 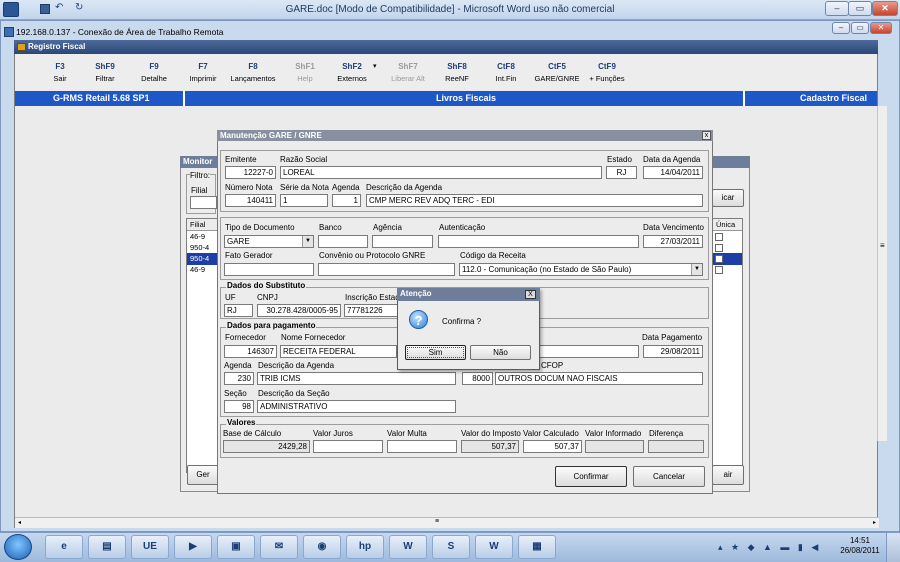 What do you see at coordinates (557, 72) in the screenshot?
I see `toolbar-button-gare-gnre: CtF5 GARE/GNRE` at bounding box center [557, 72].